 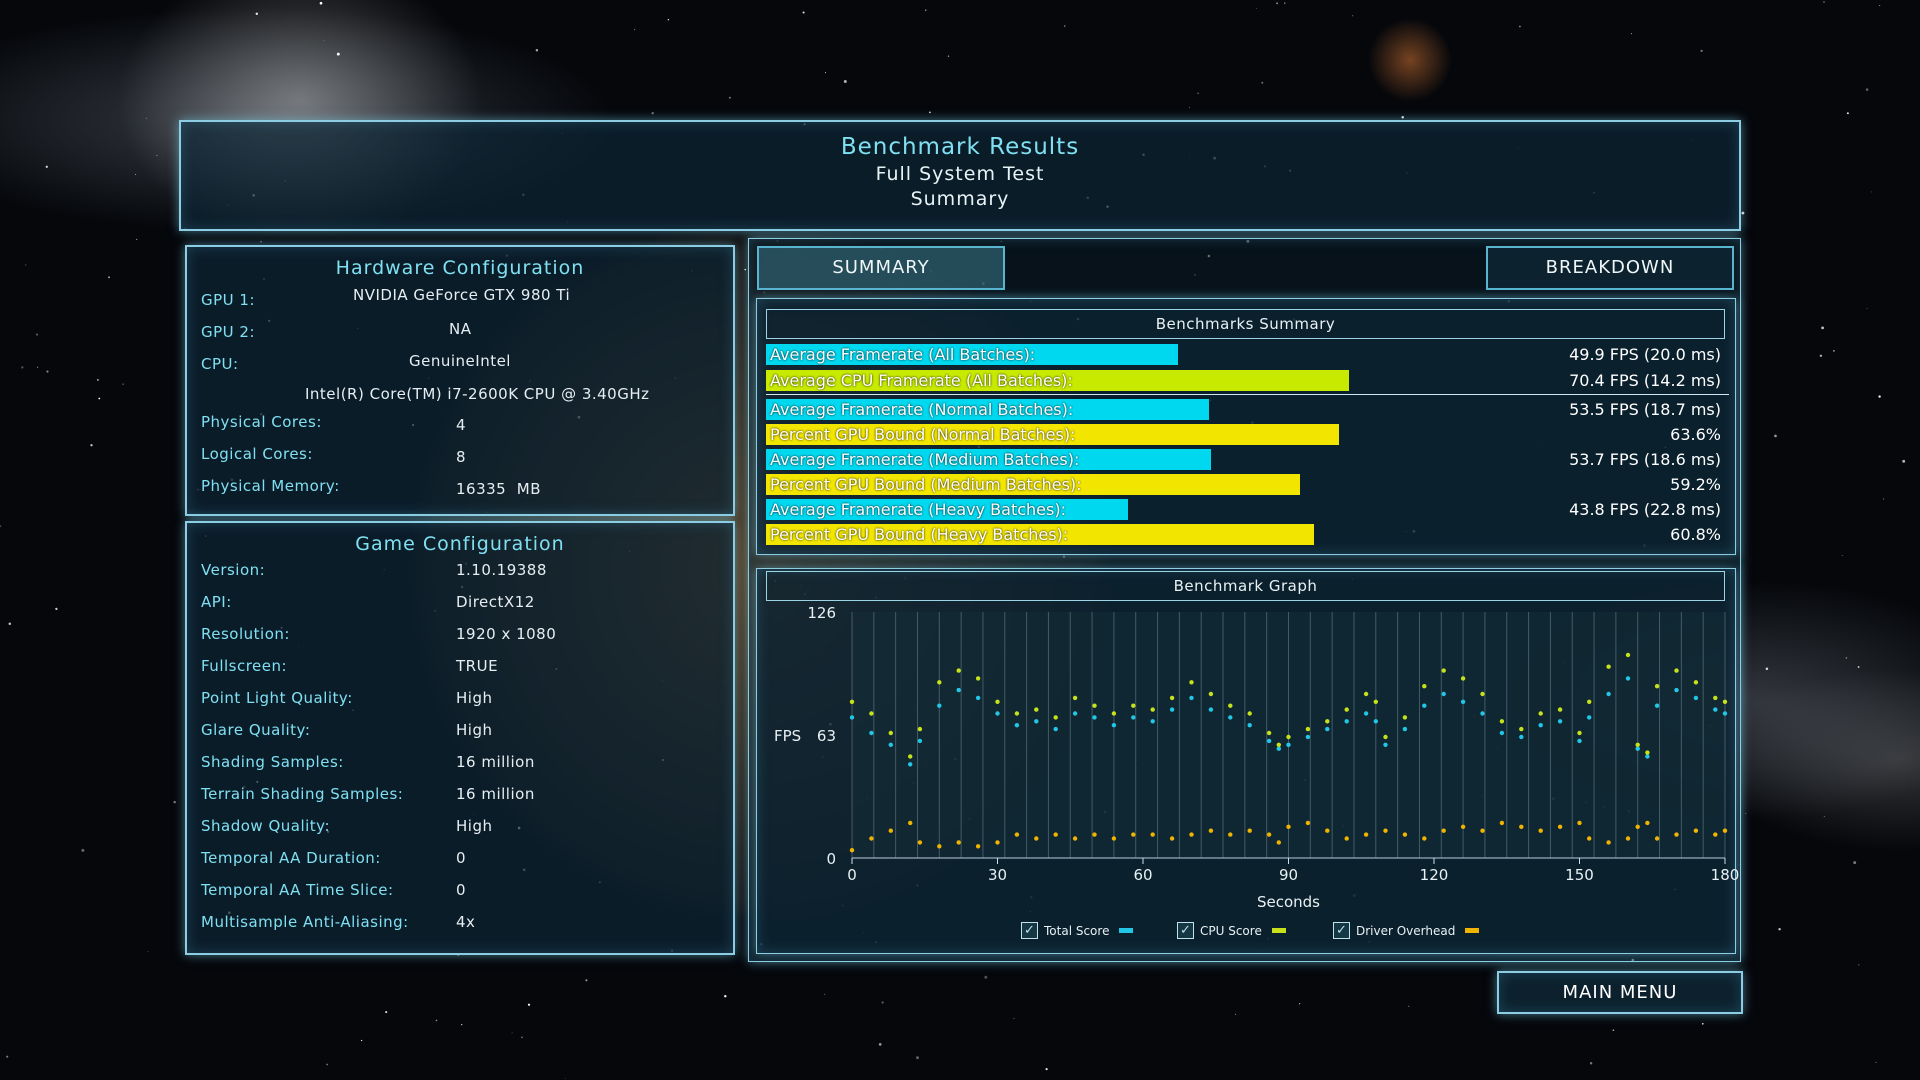 What do you see at coordinates (1288, 902) in the screenshot?
I see `x-axis-label: Seconds` at bounding box center [1288, 902].